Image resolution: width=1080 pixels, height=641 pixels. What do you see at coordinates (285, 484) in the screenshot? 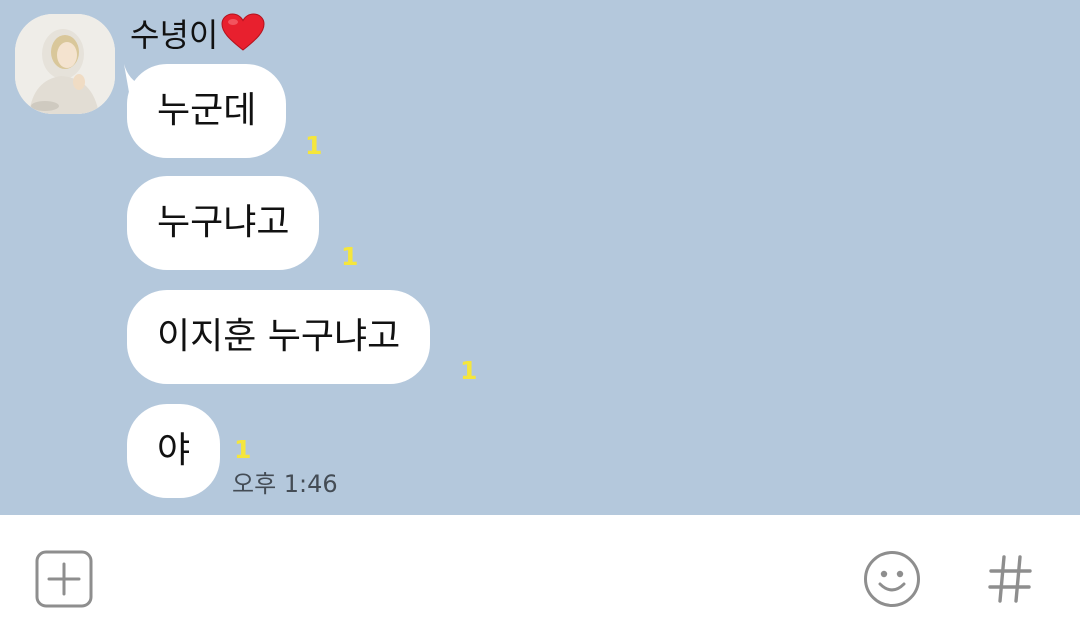
I see `message-timestamp: 오후 1:46` at bounding box center [285, 484].